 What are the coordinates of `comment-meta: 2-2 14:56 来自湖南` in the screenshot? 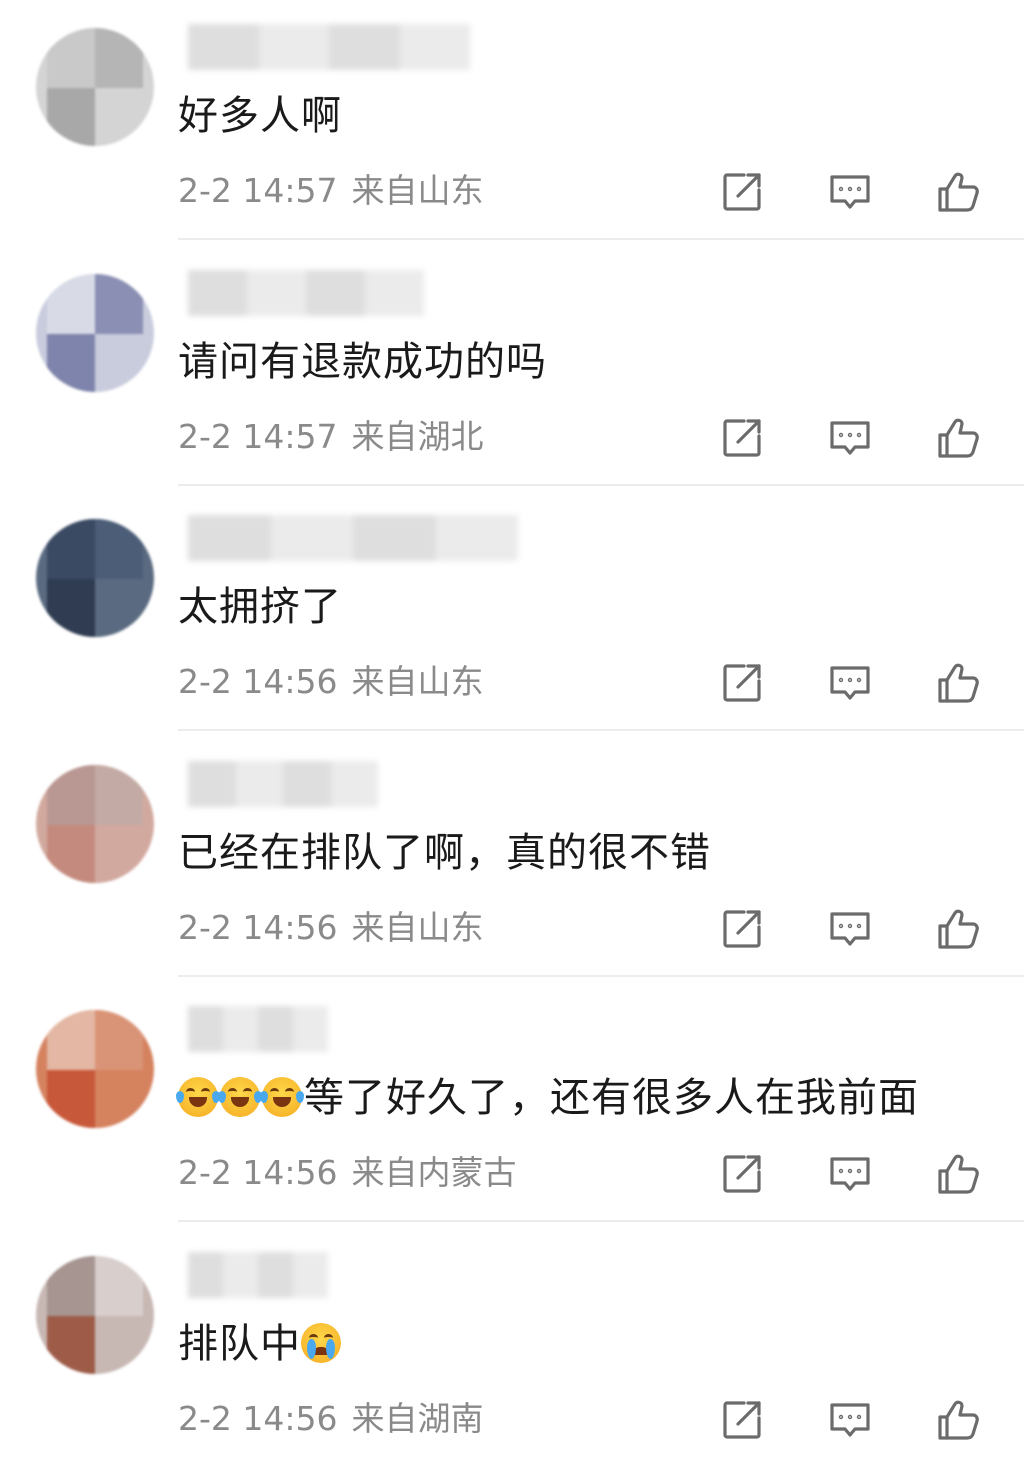 It's located at (331, 1419).